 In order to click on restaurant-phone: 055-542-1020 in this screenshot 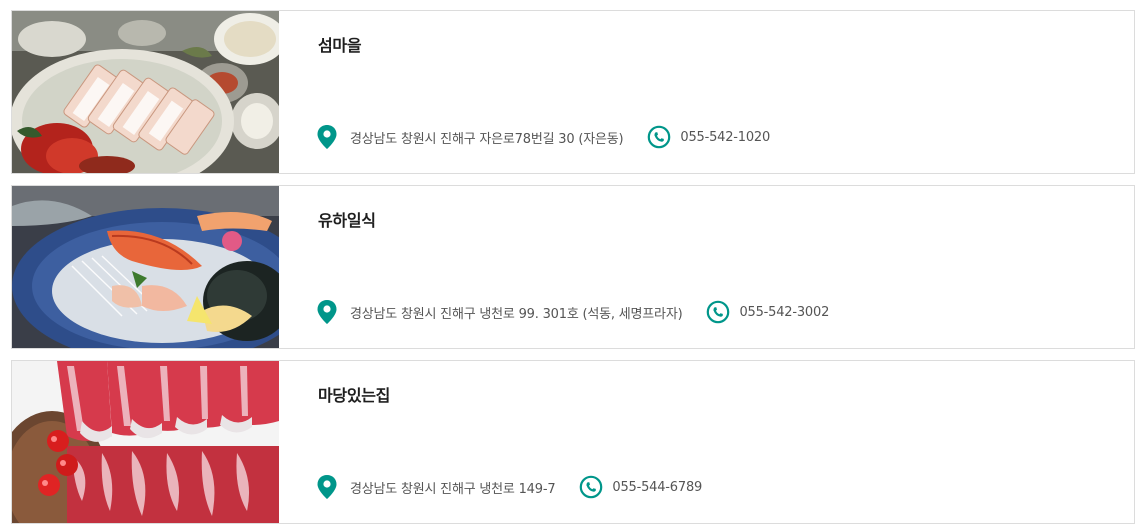, I will do `click(725, 137)`.